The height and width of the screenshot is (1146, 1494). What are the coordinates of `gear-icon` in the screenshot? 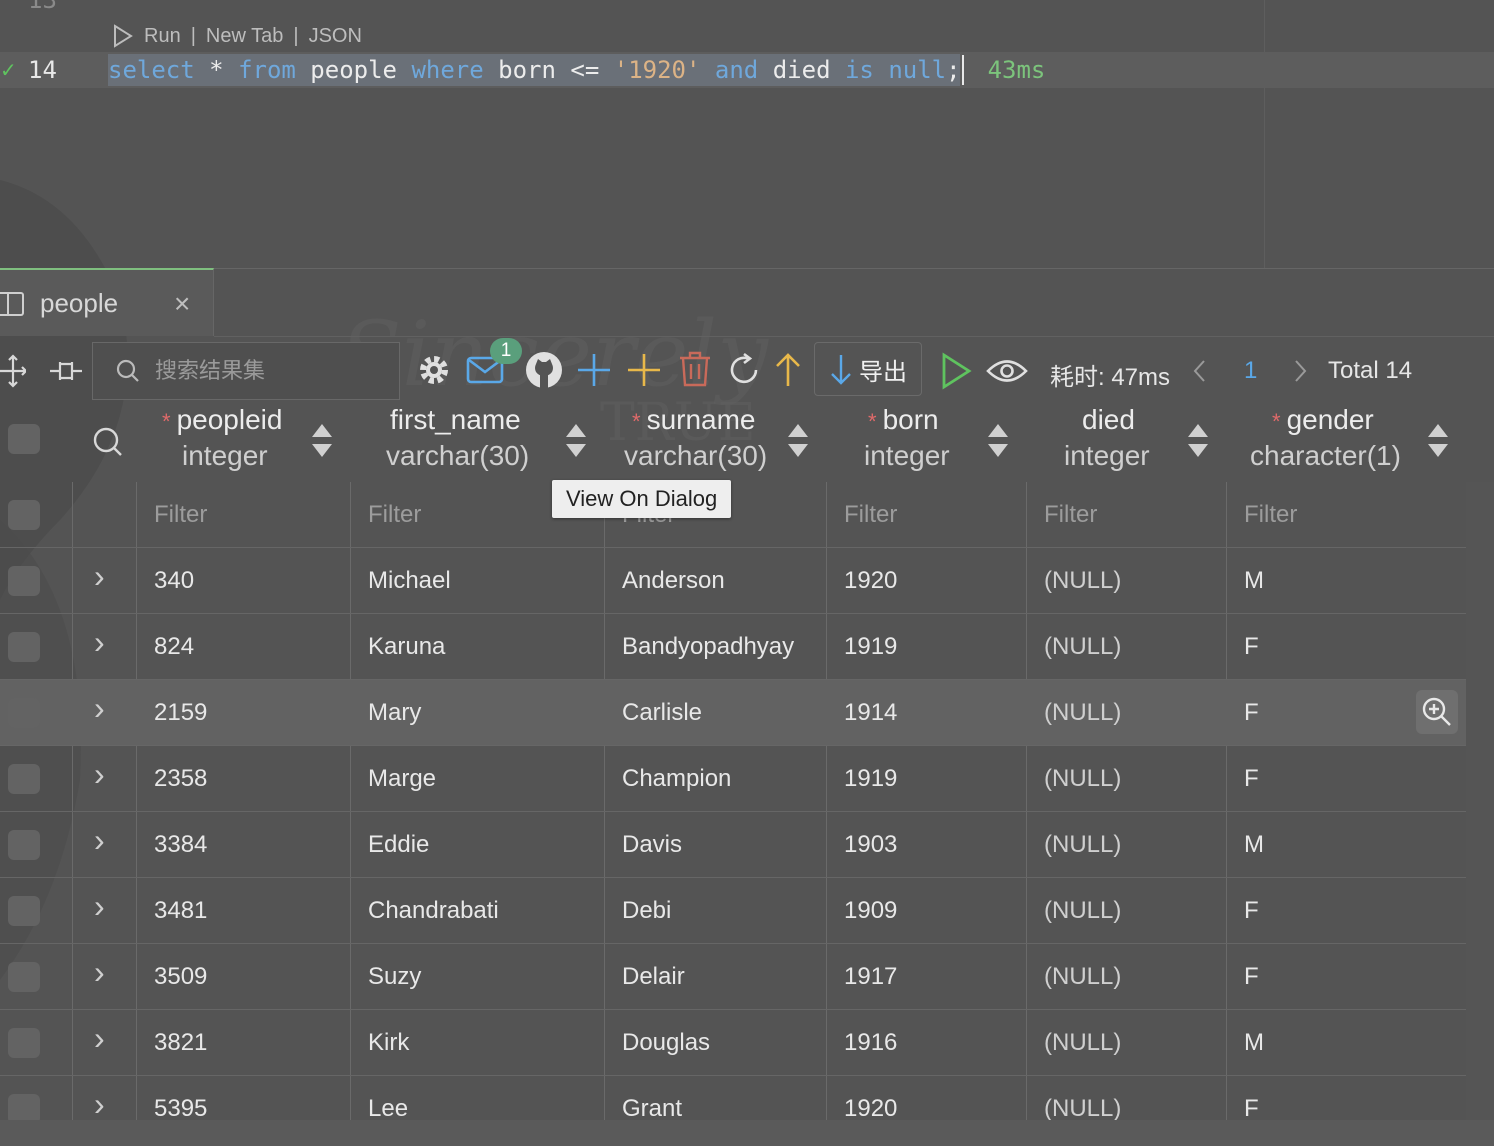 It's located at (434, 370).